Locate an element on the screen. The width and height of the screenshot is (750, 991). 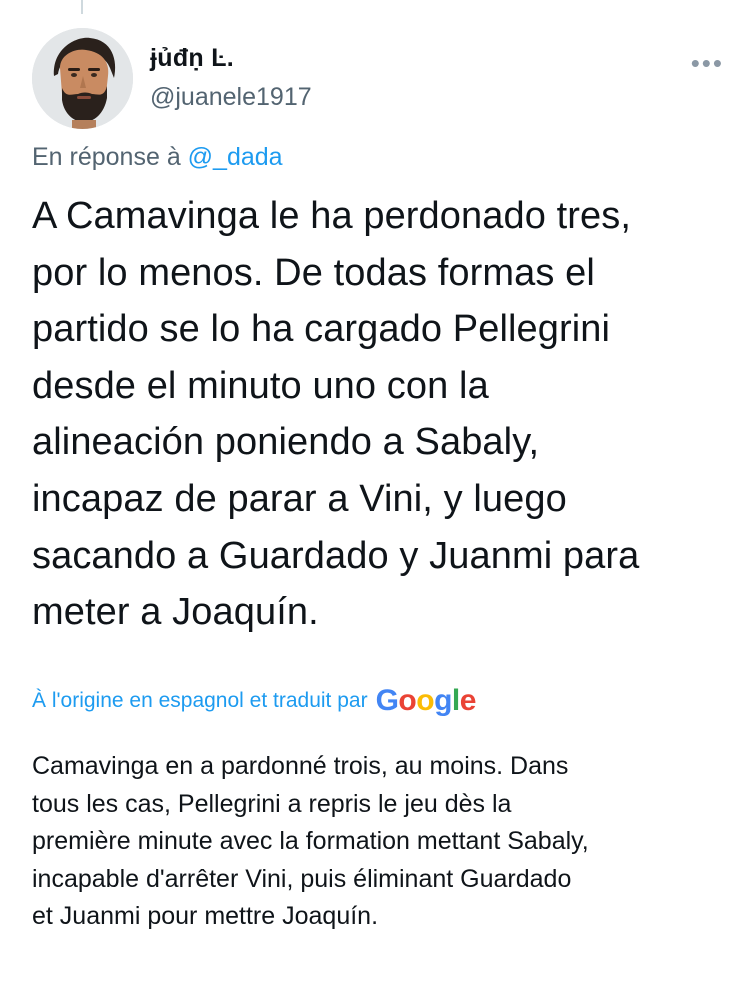
translation-attribution-label: À l'origine en espagnol et traduit par is located at coordinates (200, 700).